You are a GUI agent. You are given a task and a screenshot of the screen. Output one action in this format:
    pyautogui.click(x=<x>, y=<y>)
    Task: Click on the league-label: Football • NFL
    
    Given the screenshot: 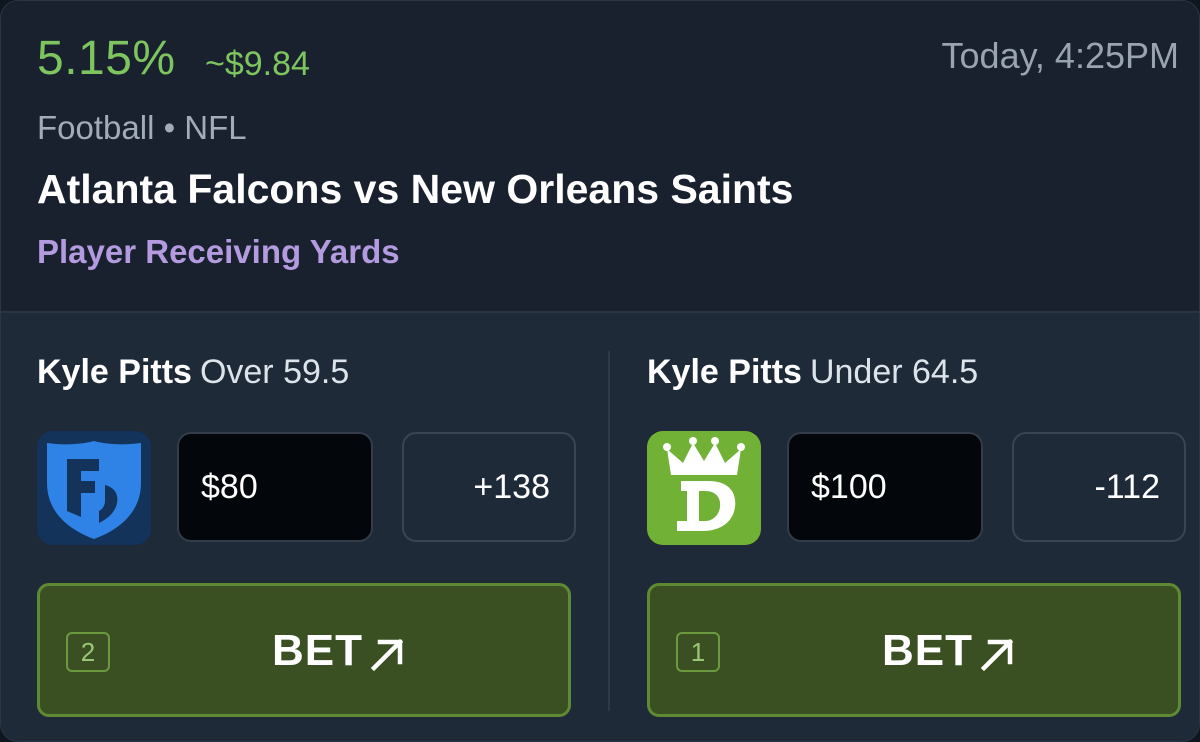 What is the action you would take?
    pyautogui.click(x=142, y=127)
    